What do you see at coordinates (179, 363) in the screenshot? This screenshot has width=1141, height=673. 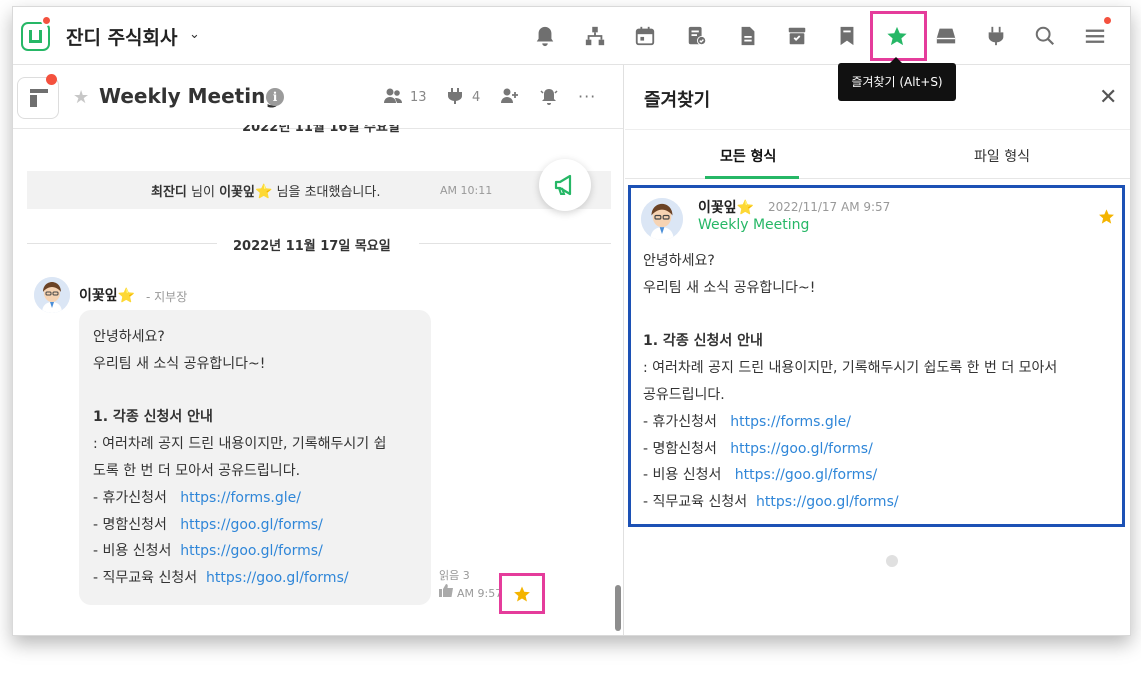 I see `message-line: 우리팀 새 소식 공유합니다~!` at bounding box center [179, 363].